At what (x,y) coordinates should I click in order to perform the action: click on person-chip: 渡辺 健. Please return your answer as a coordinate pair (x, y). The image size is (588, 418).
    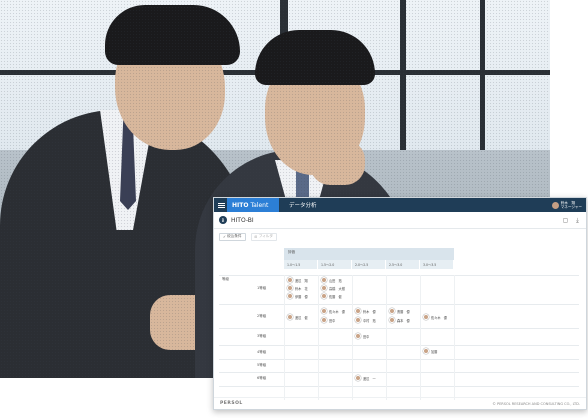
    Looking at the image, I should click on (297, 317).